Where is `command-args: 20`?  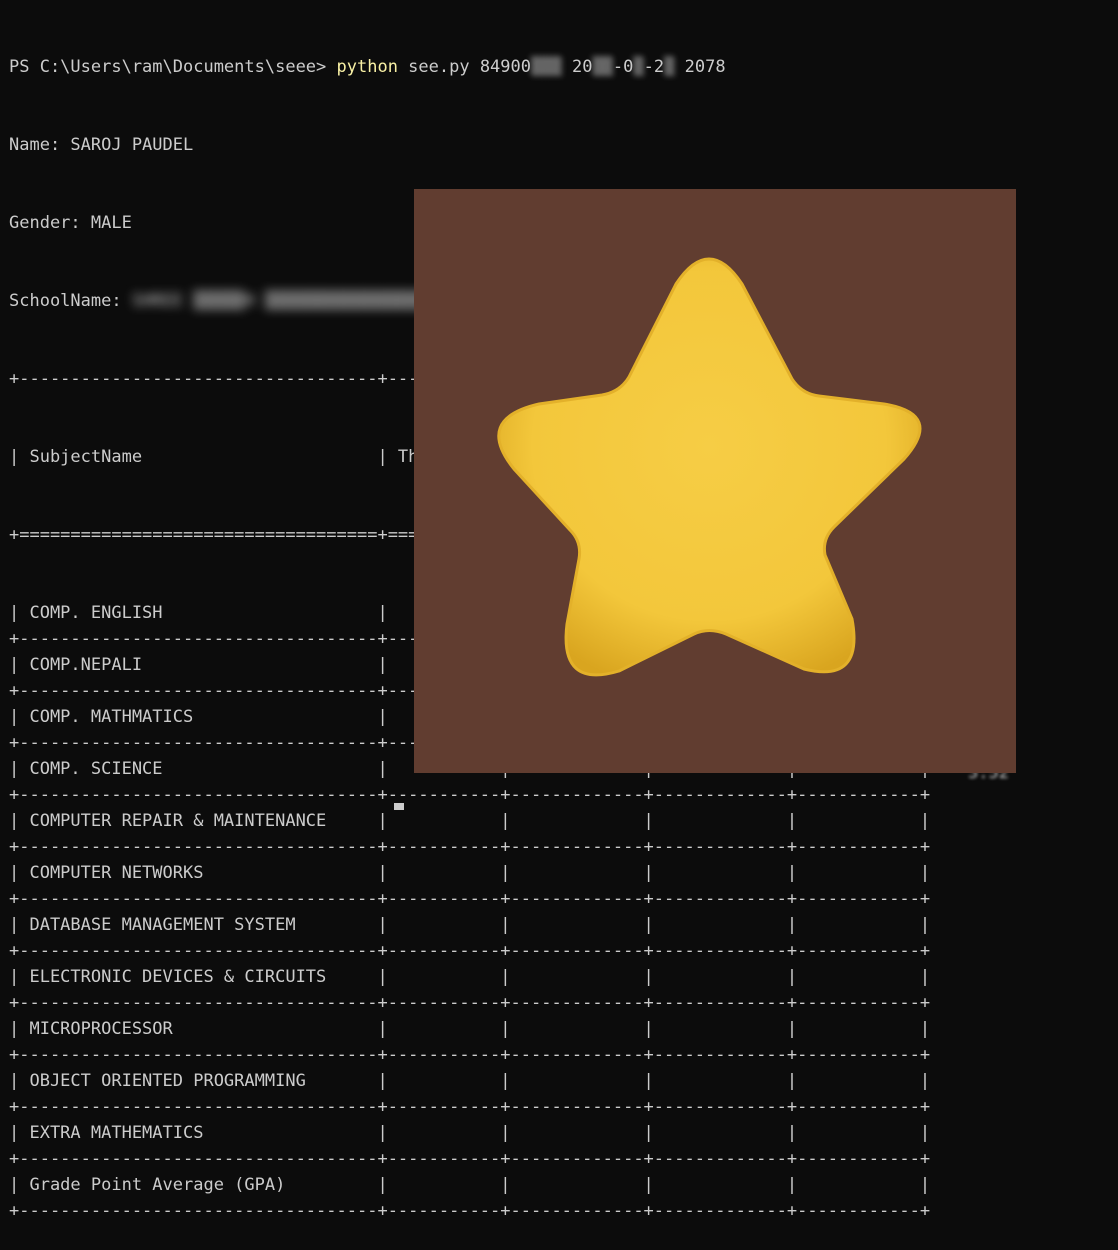 command-args: 20 is located at coordinates (577, 67).